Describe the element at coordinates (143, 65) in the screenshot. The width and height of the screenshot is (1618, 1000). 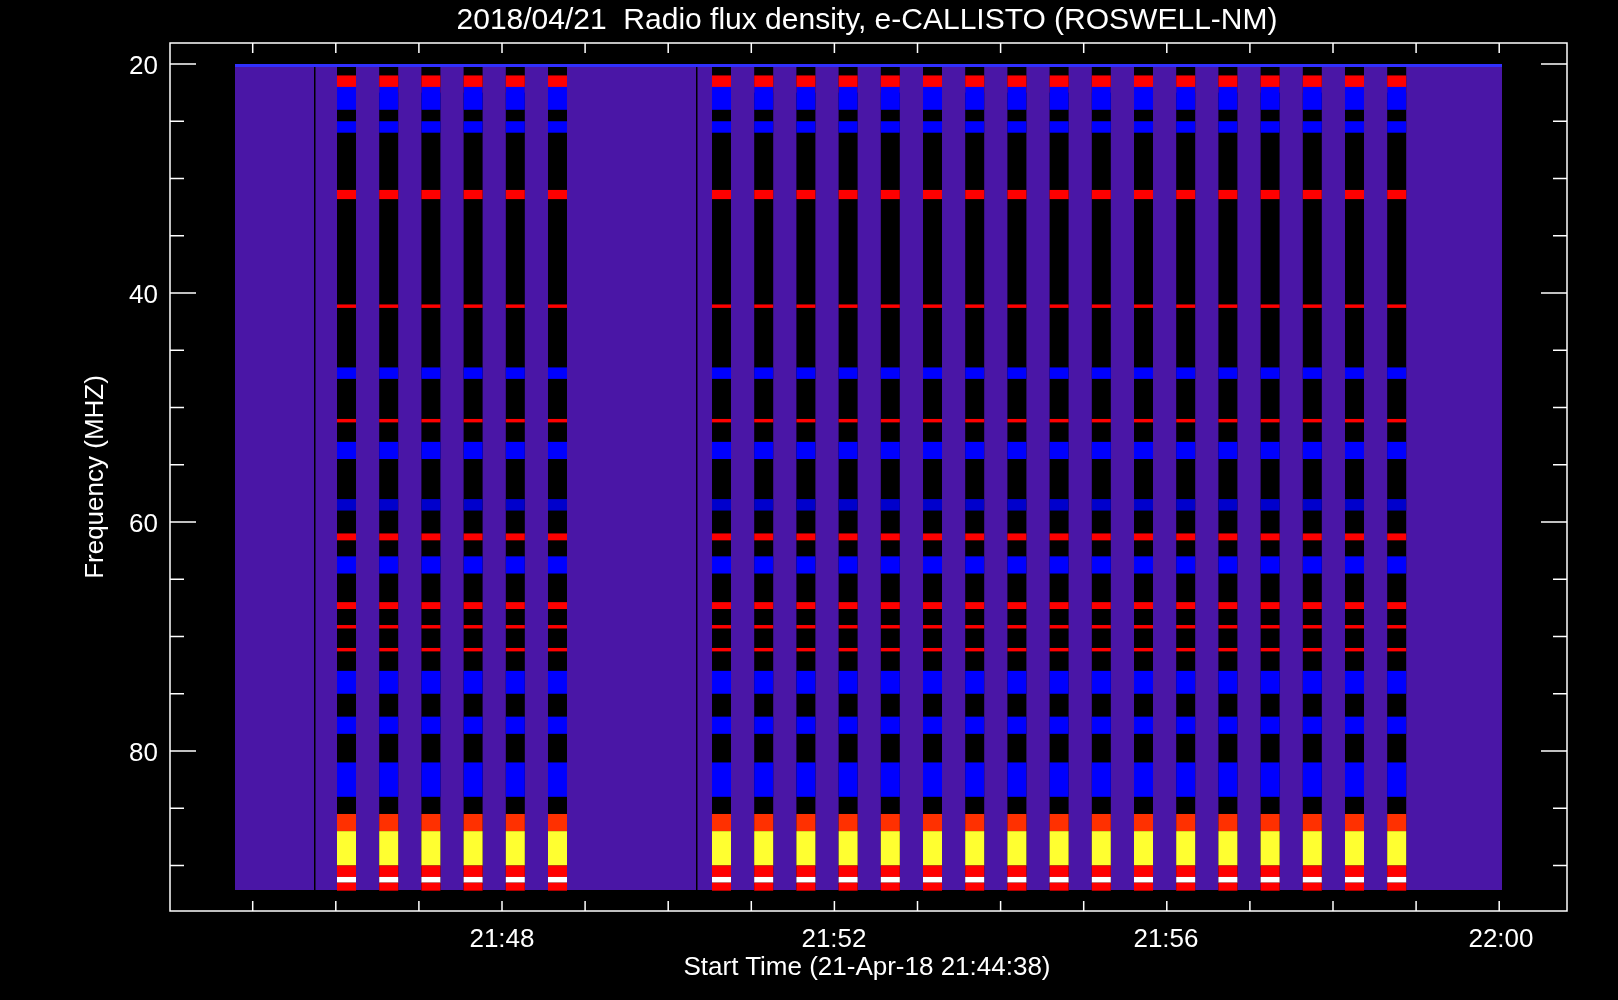
I see `y-tick-label: 20` at that location.